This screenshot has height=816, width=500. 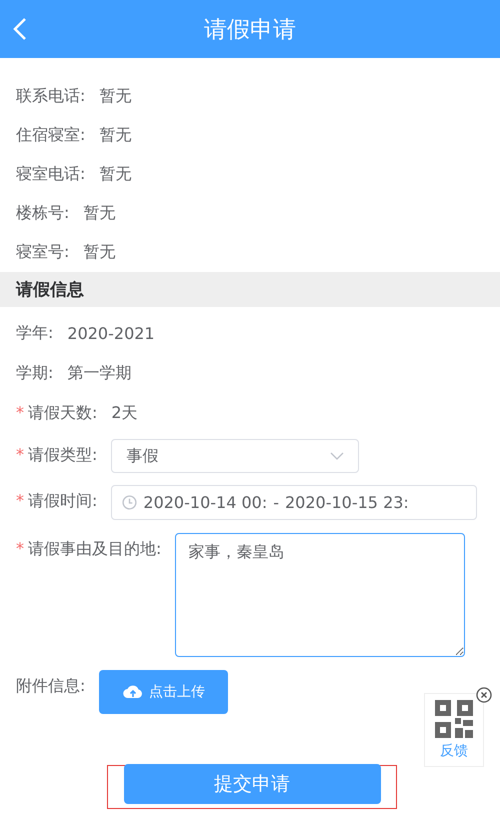 I want to click on info-label: 楼栋号:, so click(x=43, y=213).